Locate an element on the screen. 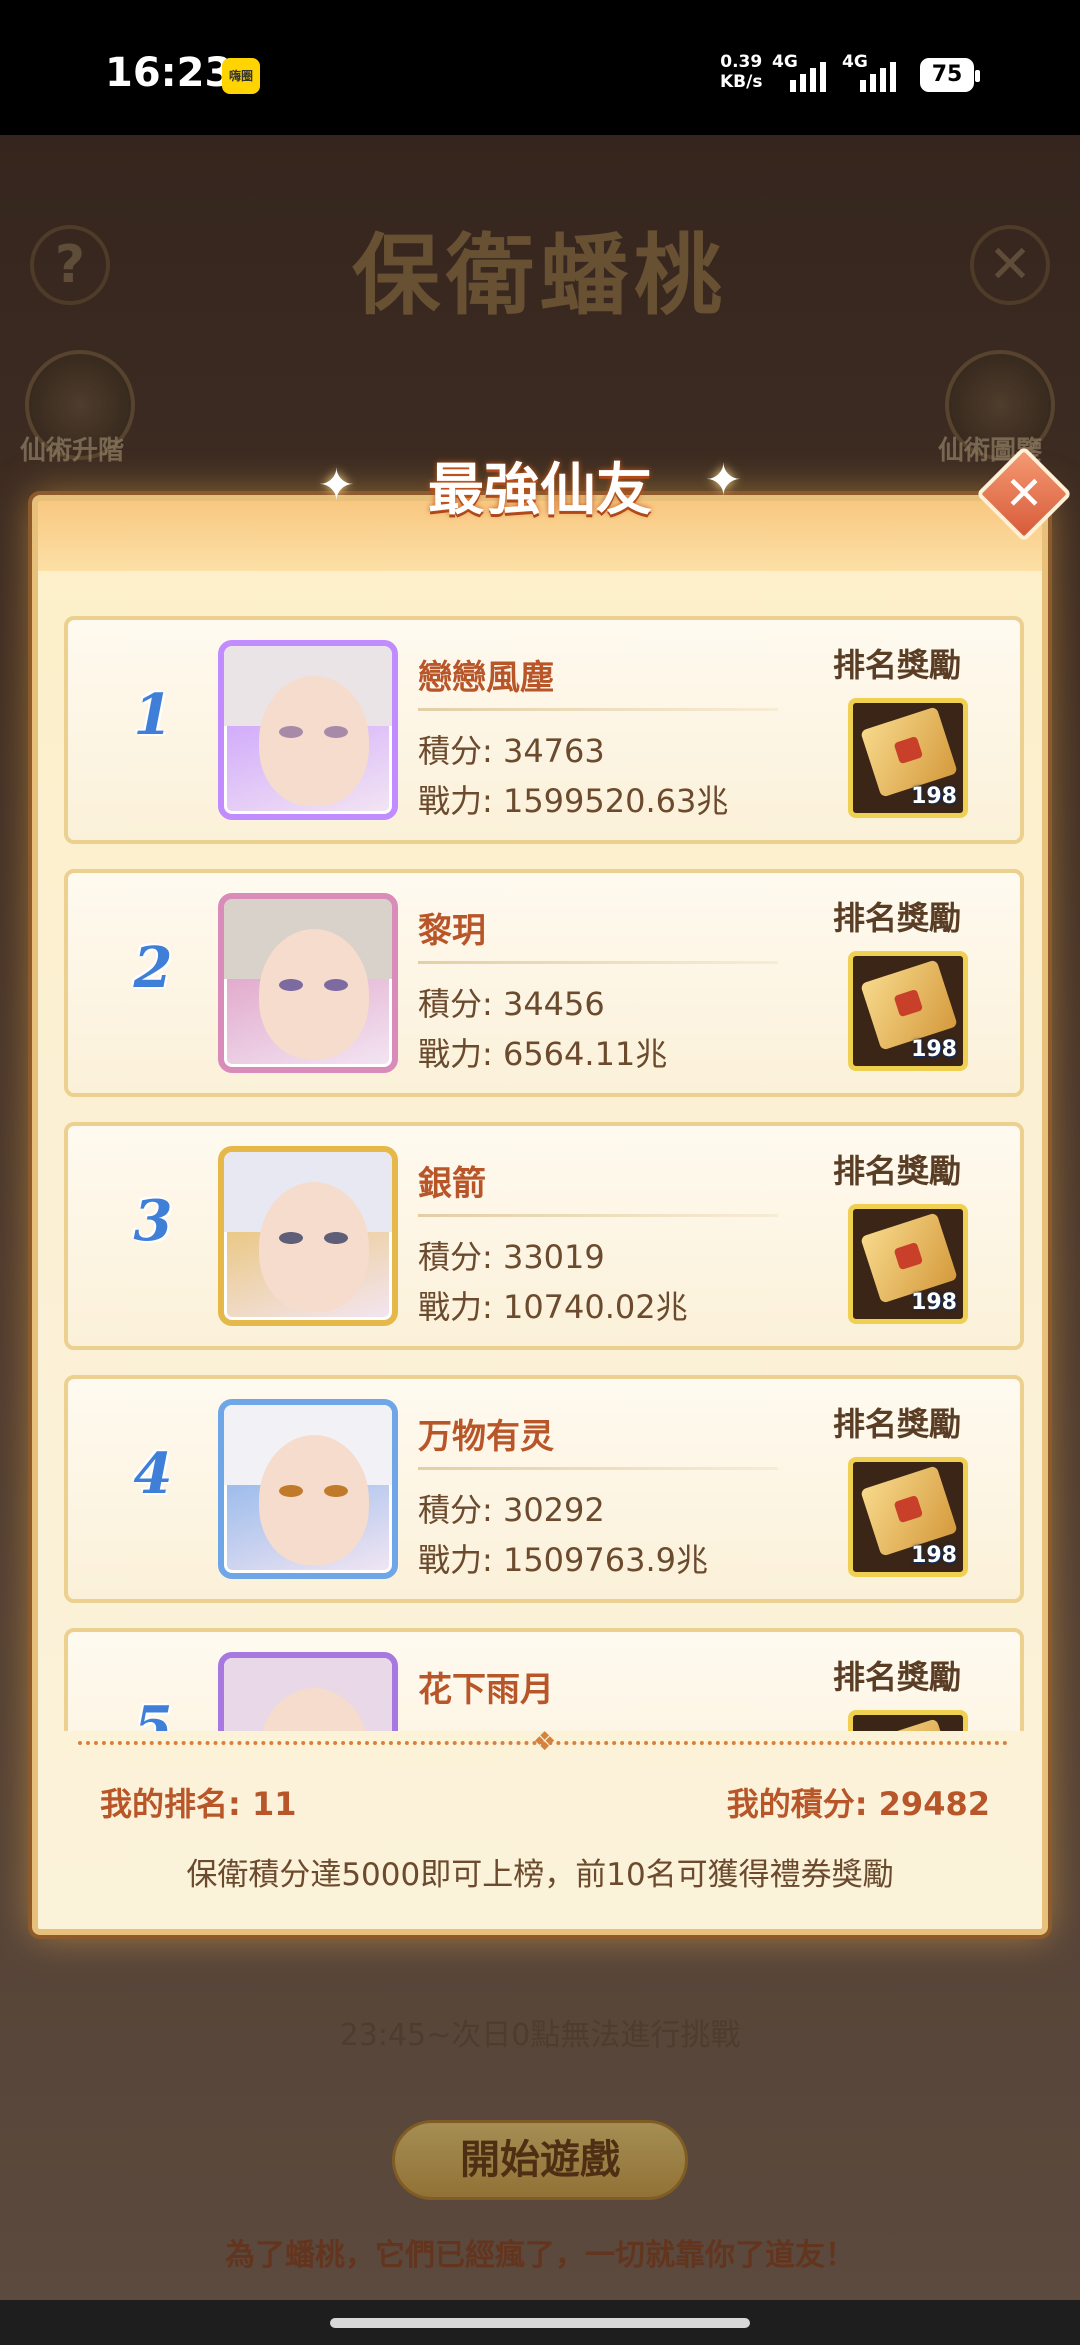 The width and height of the screenshot is (1080, 2345). rank-number: 2 is located at coordinates (153, 968).